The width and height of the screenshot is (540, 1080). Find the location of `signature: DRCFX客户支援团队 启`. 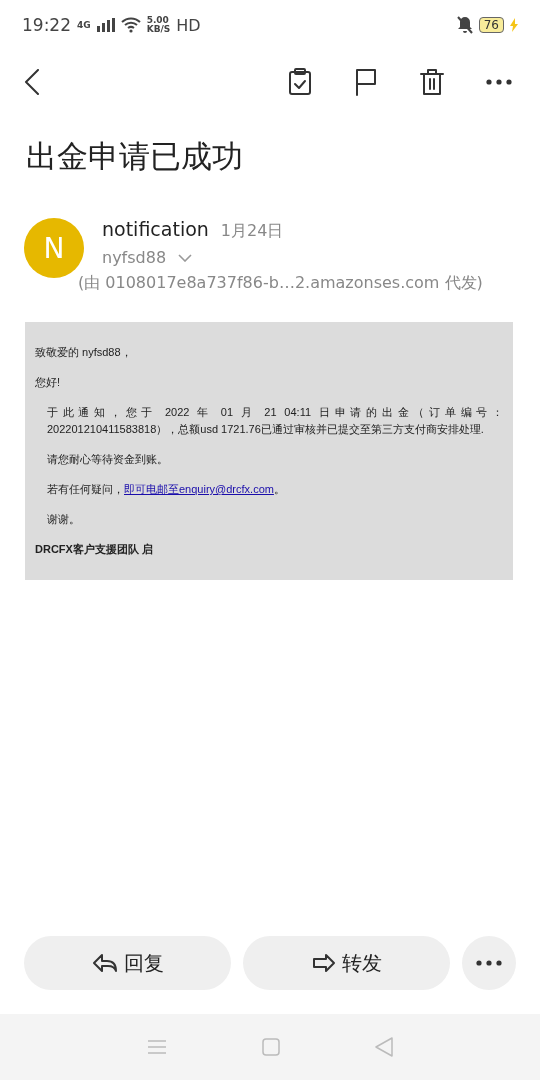

signature: DRCFX客户支援团队 启 is located at coordinates (94, 549).